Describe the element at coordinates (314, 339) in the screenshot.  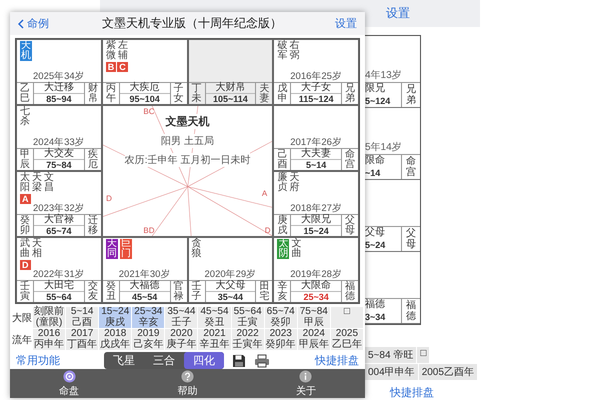
I see `year-cell: 2024甲辰年` at that location.